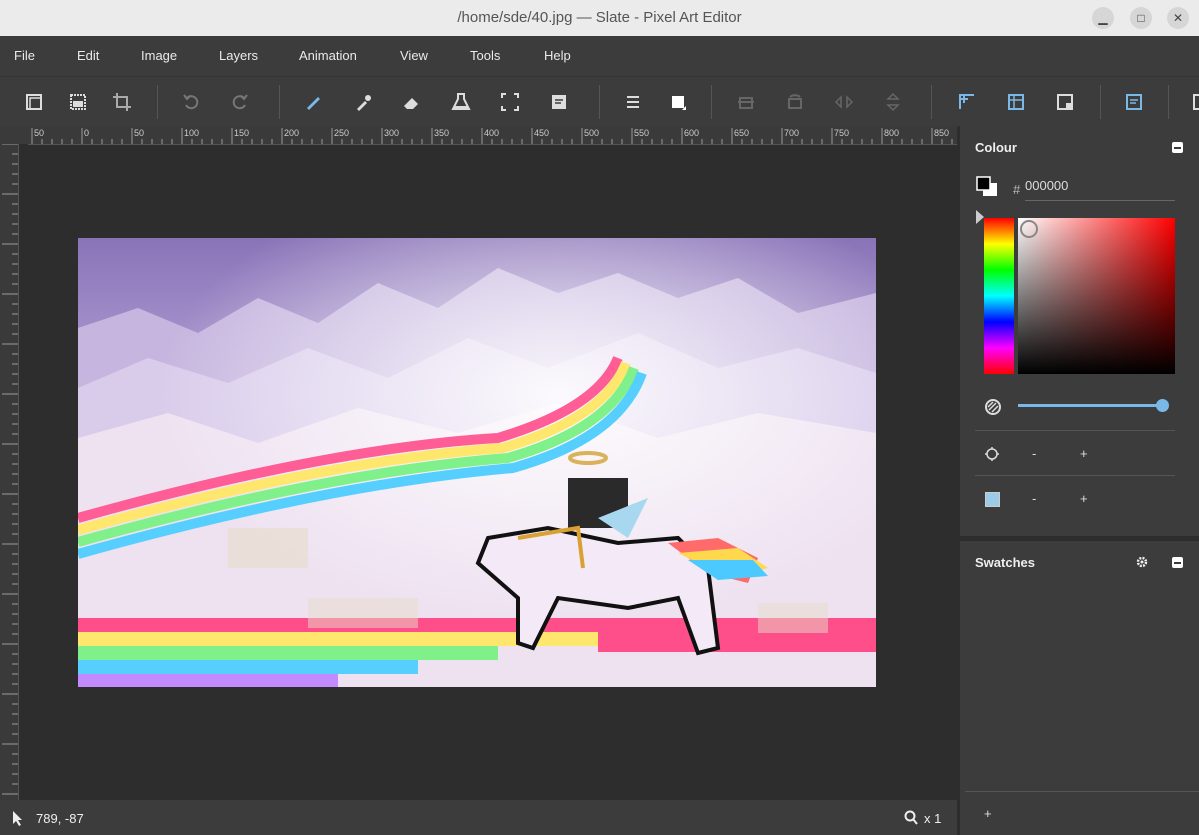  I want to click on secondary-swatch-icon, so click(992, 499).